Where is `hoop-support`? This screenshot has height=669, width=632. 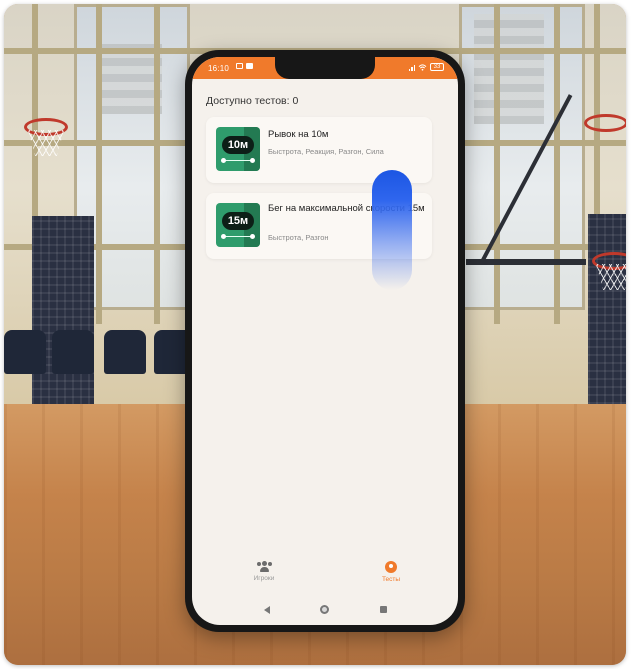
hoop-support is located at coordinates (526, 262).